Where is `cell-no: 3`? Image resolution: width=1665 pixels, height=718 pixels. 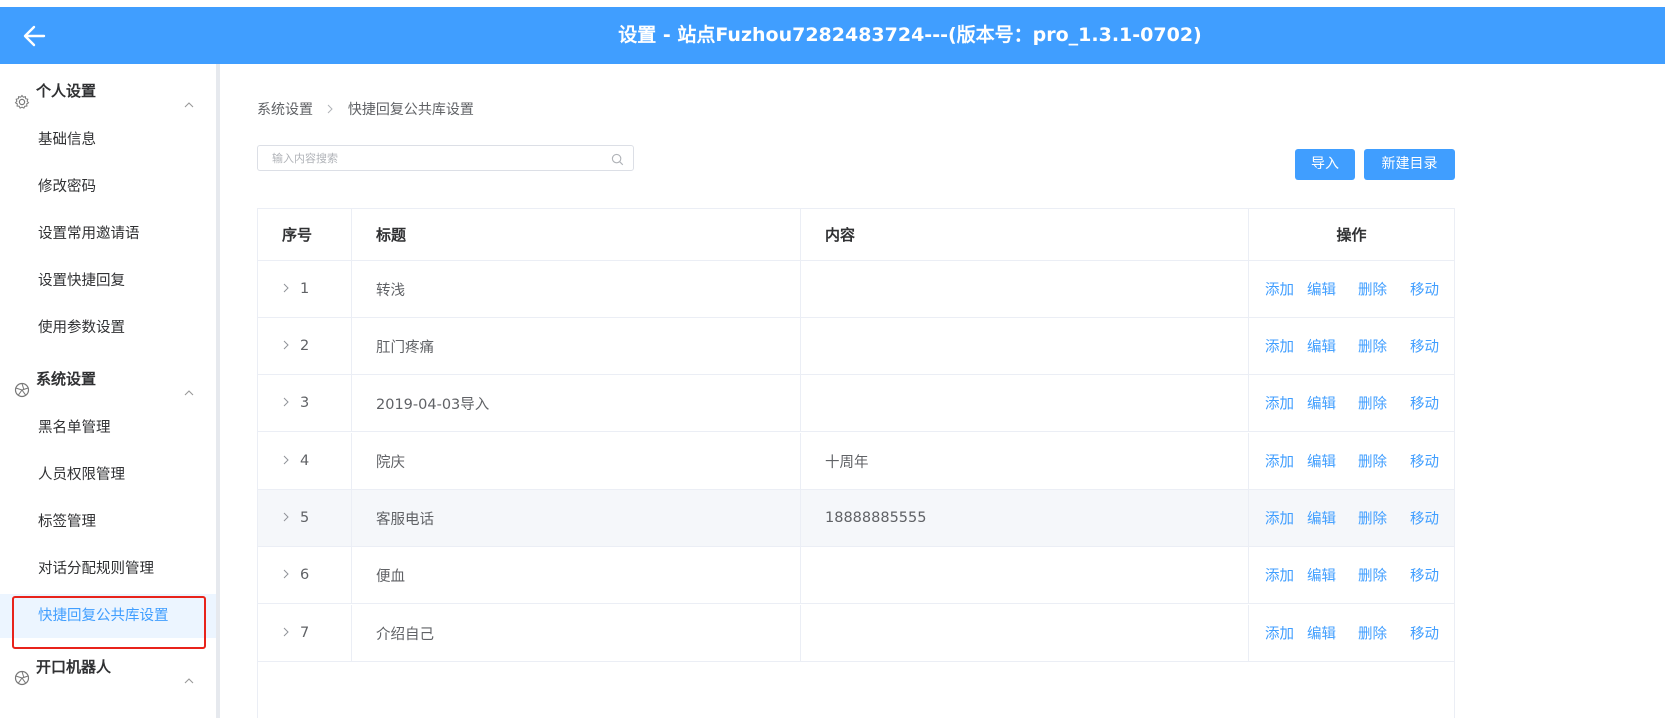
cell-no: 3 is located at coordinates (305, 403).